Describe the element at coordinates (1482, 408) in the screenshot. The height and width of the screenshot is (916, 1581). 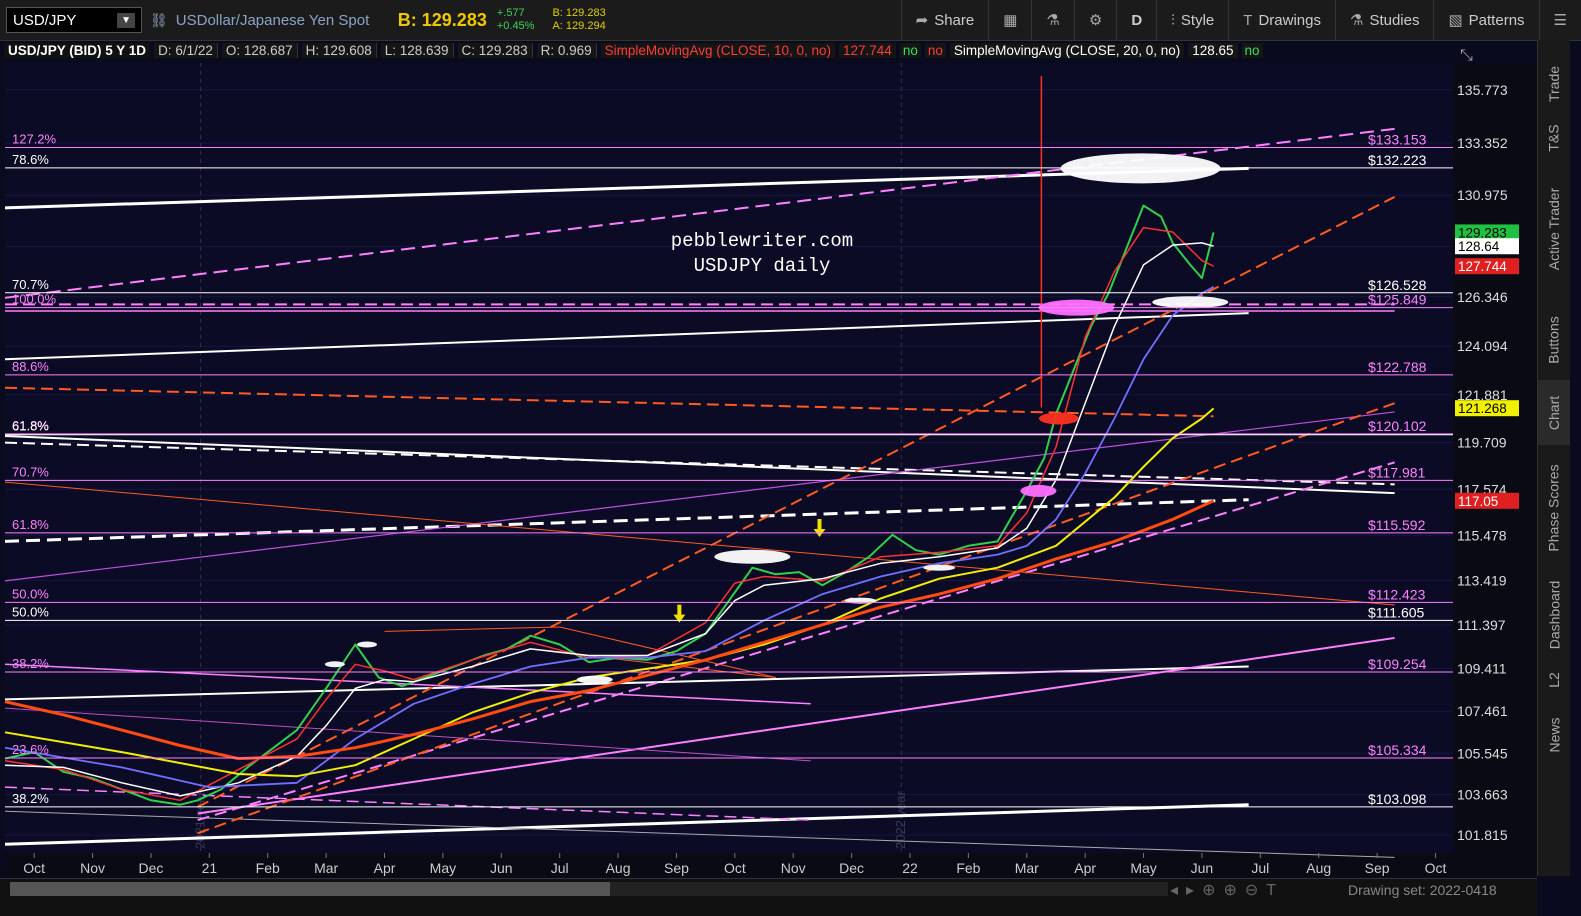
I see `price-badge-3: 121.268` at that location.